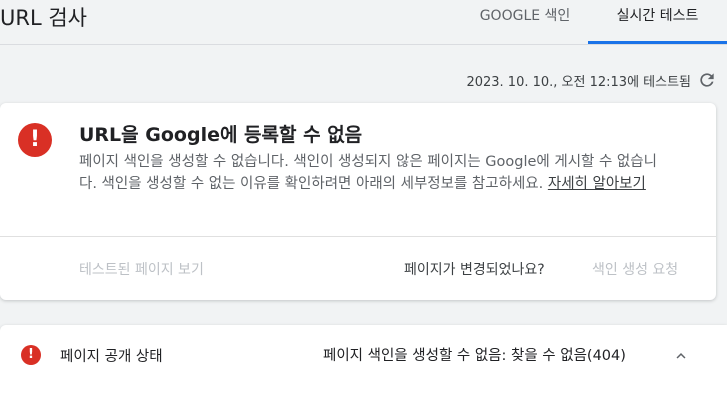 The height and width of the screenshot is (417, 727). Describe the element at coordinates (578, 82) in the screenshot. I see `tested-timestamp: 2023. 10. 10., 오전 12:13에 테스트됨` at that location.